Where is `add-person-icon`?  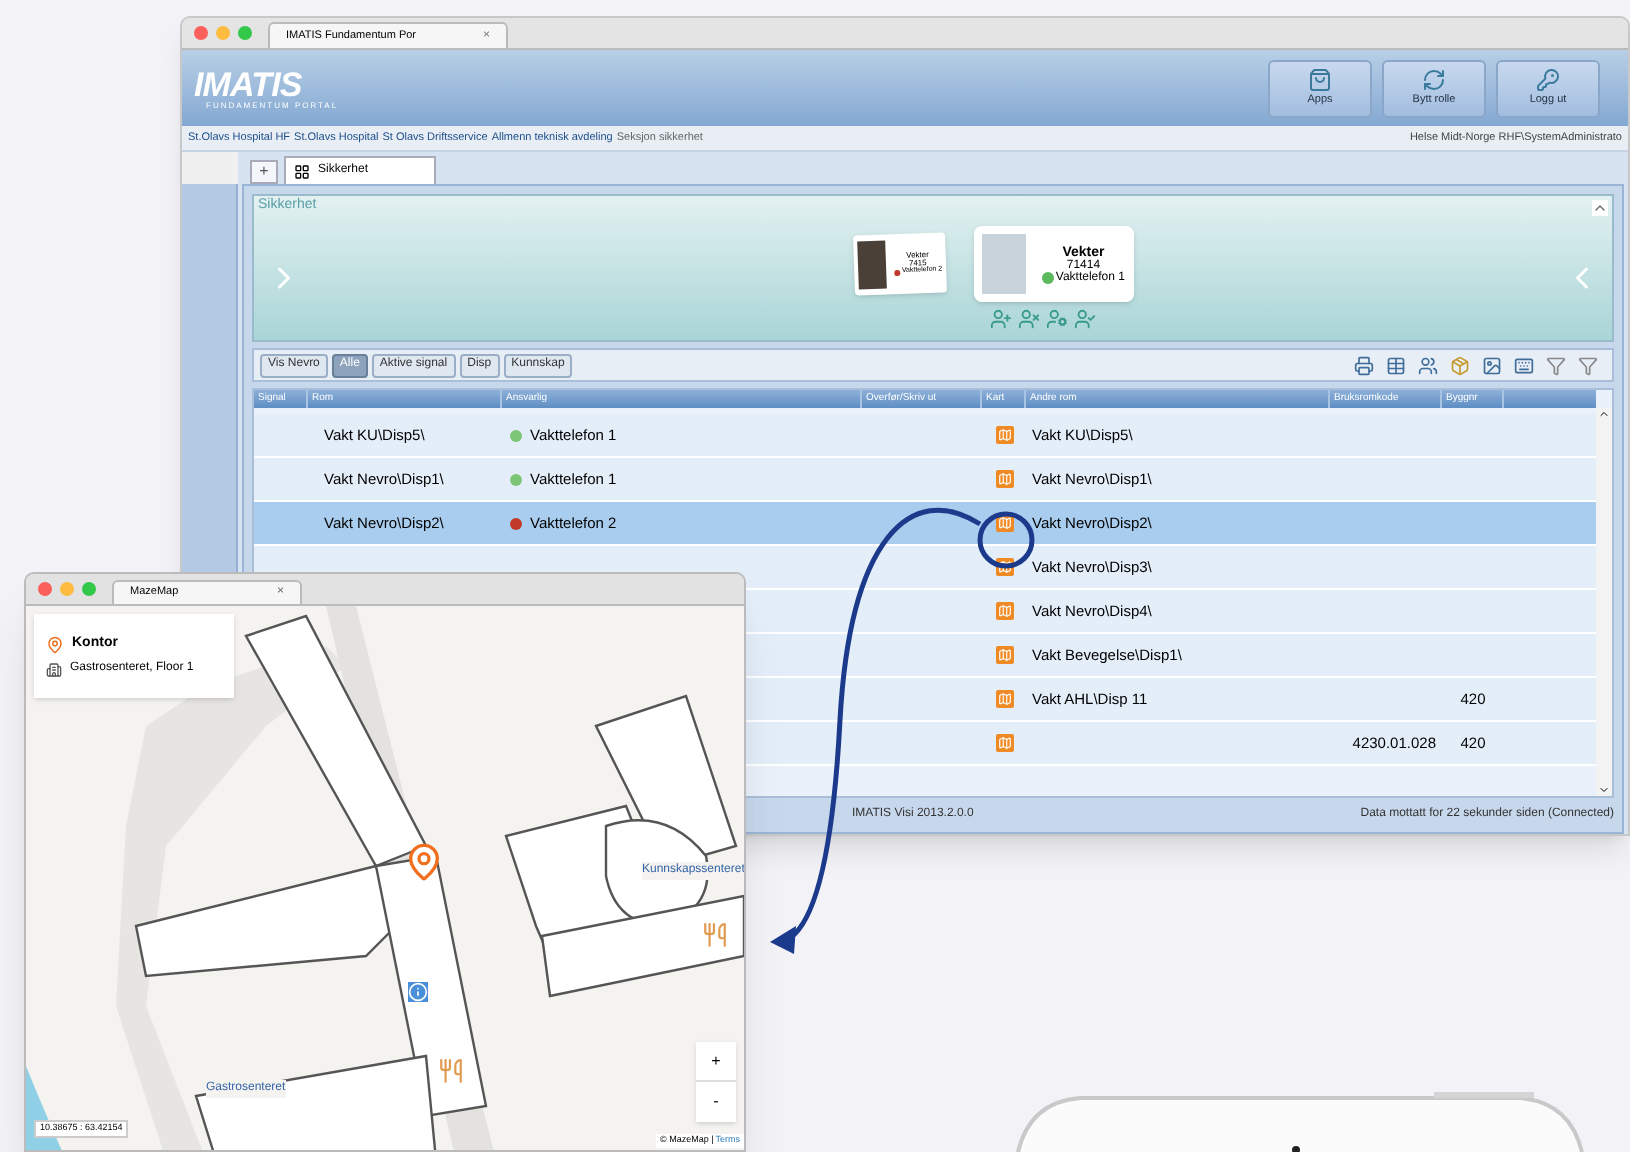
add-person-icon is located at coordinates (1001, 319).